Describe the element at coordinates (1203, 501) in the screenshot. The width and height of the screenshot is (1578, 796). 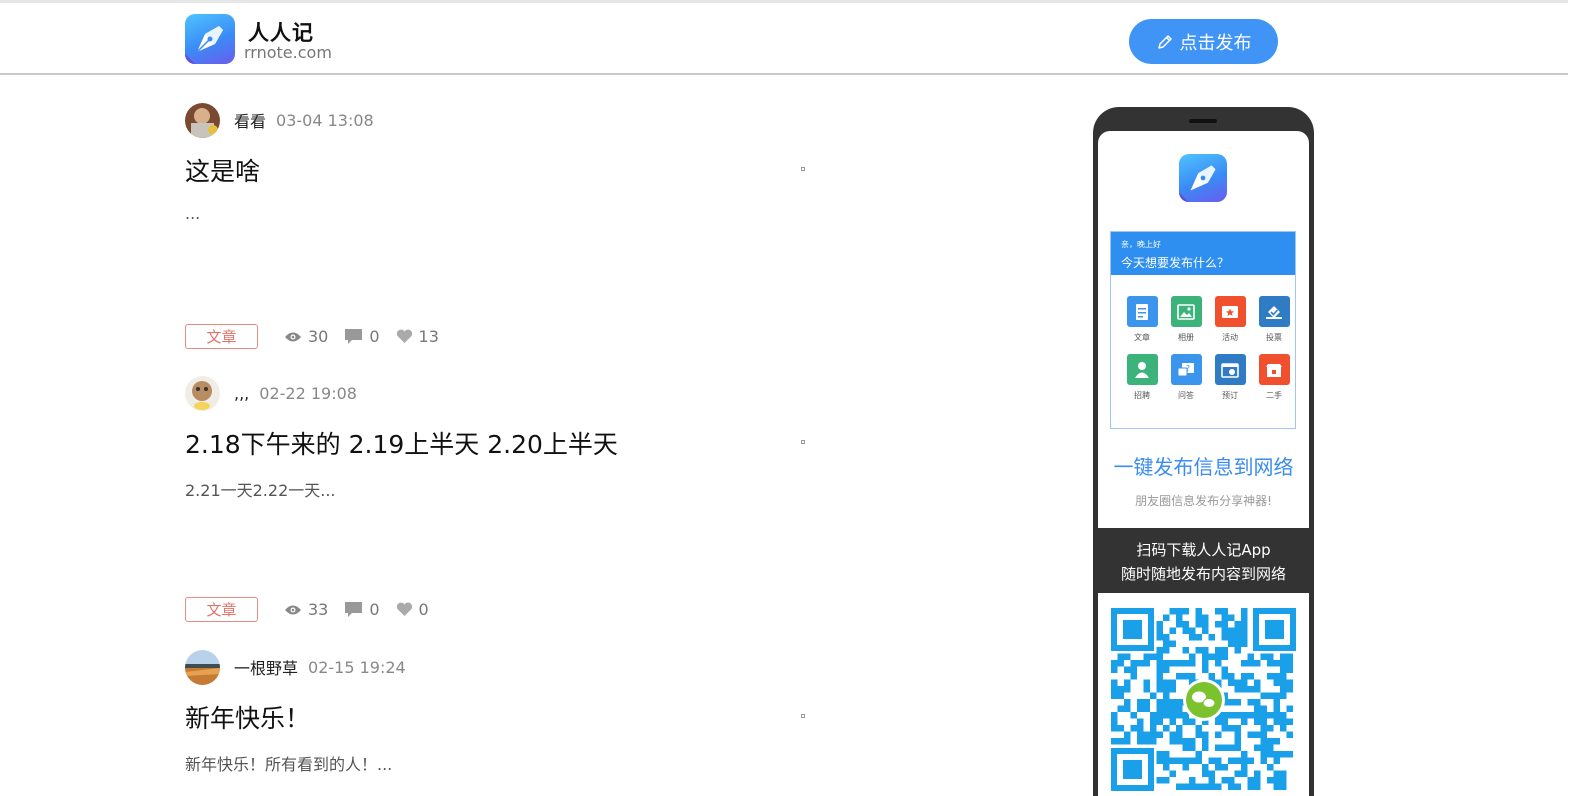
I see `promo-sub-slogan: 朋友圈信息发布分享神器!` at that location.